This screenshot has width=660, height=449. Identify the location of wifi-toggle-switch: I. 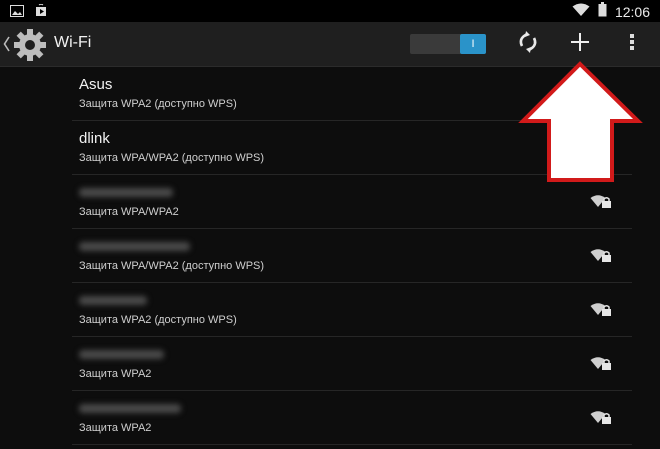
(448, 44).